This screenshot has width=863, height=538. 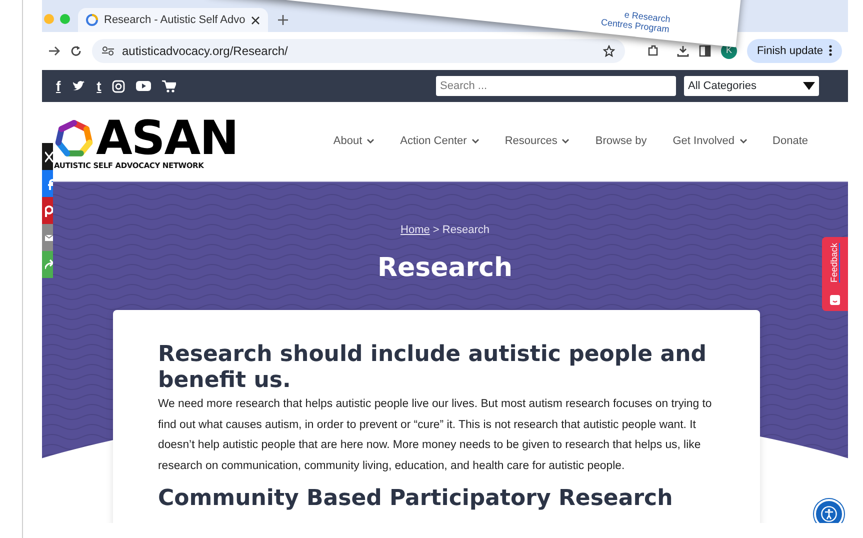 What do you see at coordinates (144, 86) in the screenshot?
I see `play-icon` at bounding box center [144, 86].